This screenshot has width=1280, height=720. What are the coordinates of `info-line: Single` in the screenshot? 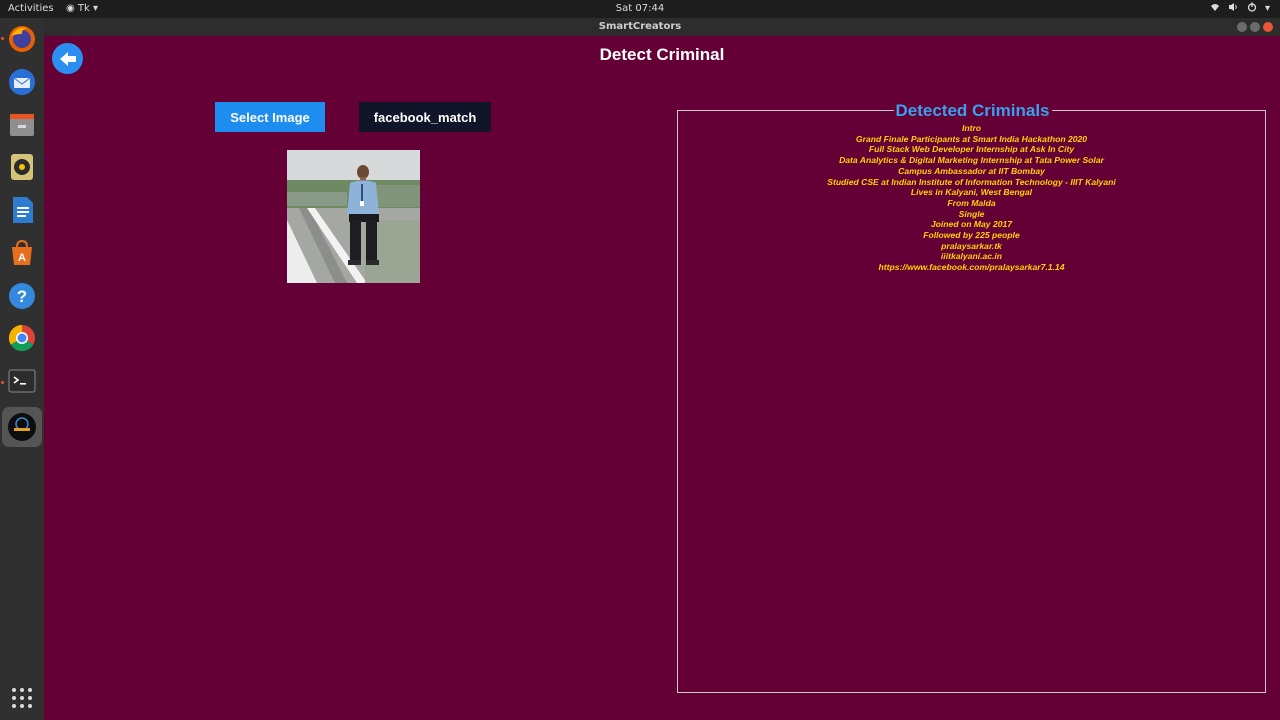 It's located at (971, 213).